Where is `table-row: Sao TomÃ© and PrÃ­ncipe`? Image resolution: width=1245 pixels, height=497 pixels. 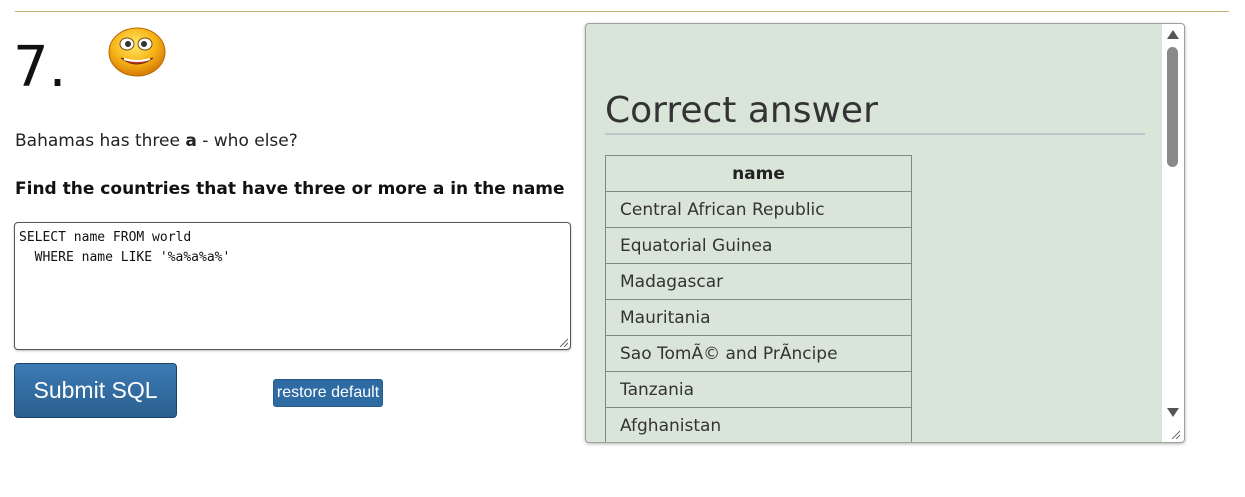 table-row: Sao TomÃ© and PrÃ­ncipe is located at coordinates (758, 353).